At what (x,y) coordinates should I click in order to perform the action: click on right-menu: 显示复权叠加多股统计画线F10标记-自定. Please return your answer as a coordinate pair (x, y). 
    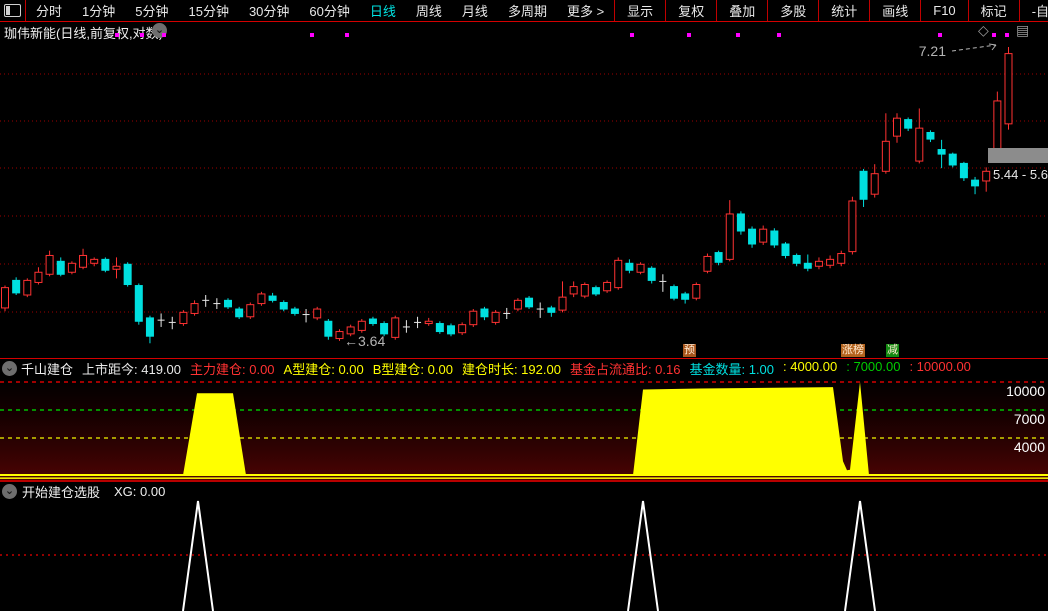
    Looking at the image, I should click on (831, 10).